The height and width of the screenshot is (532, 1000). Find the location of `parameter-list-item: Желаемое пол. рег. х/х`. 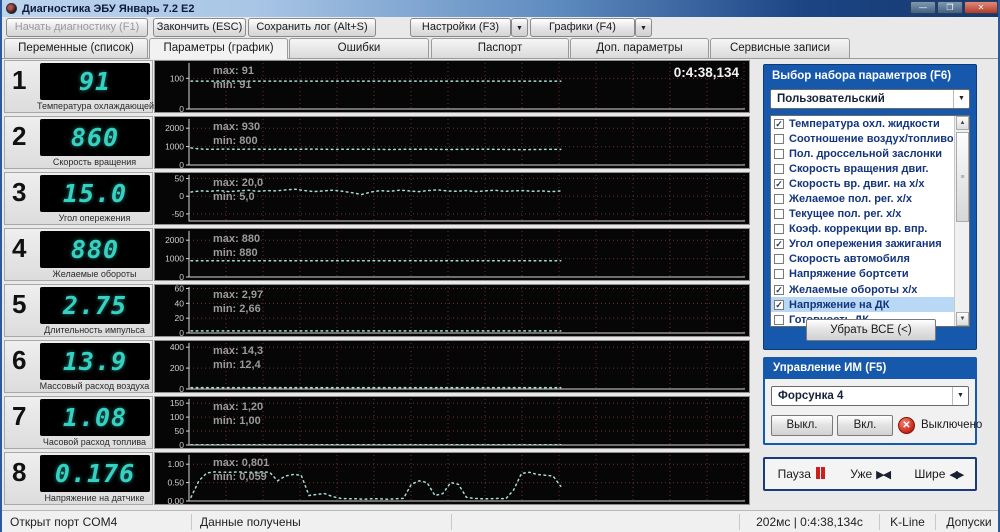

parameter-list-item: Желаемое пол. рег. х/х is located at coordinates (870, 198).